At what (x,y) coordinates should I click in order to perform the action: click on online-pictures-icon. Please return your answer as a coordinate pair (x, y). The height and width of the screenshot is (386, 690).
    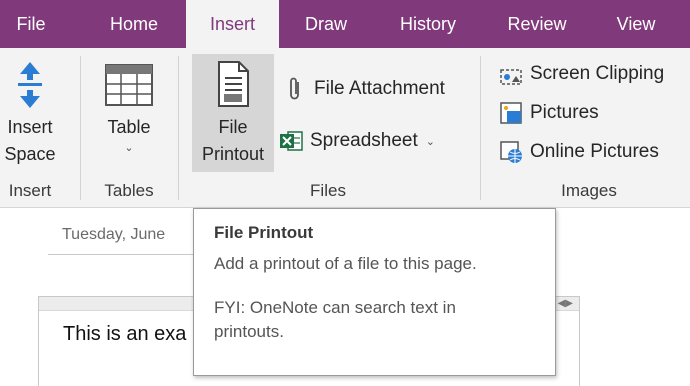
    Looking at the image, I should click on (511, 152).